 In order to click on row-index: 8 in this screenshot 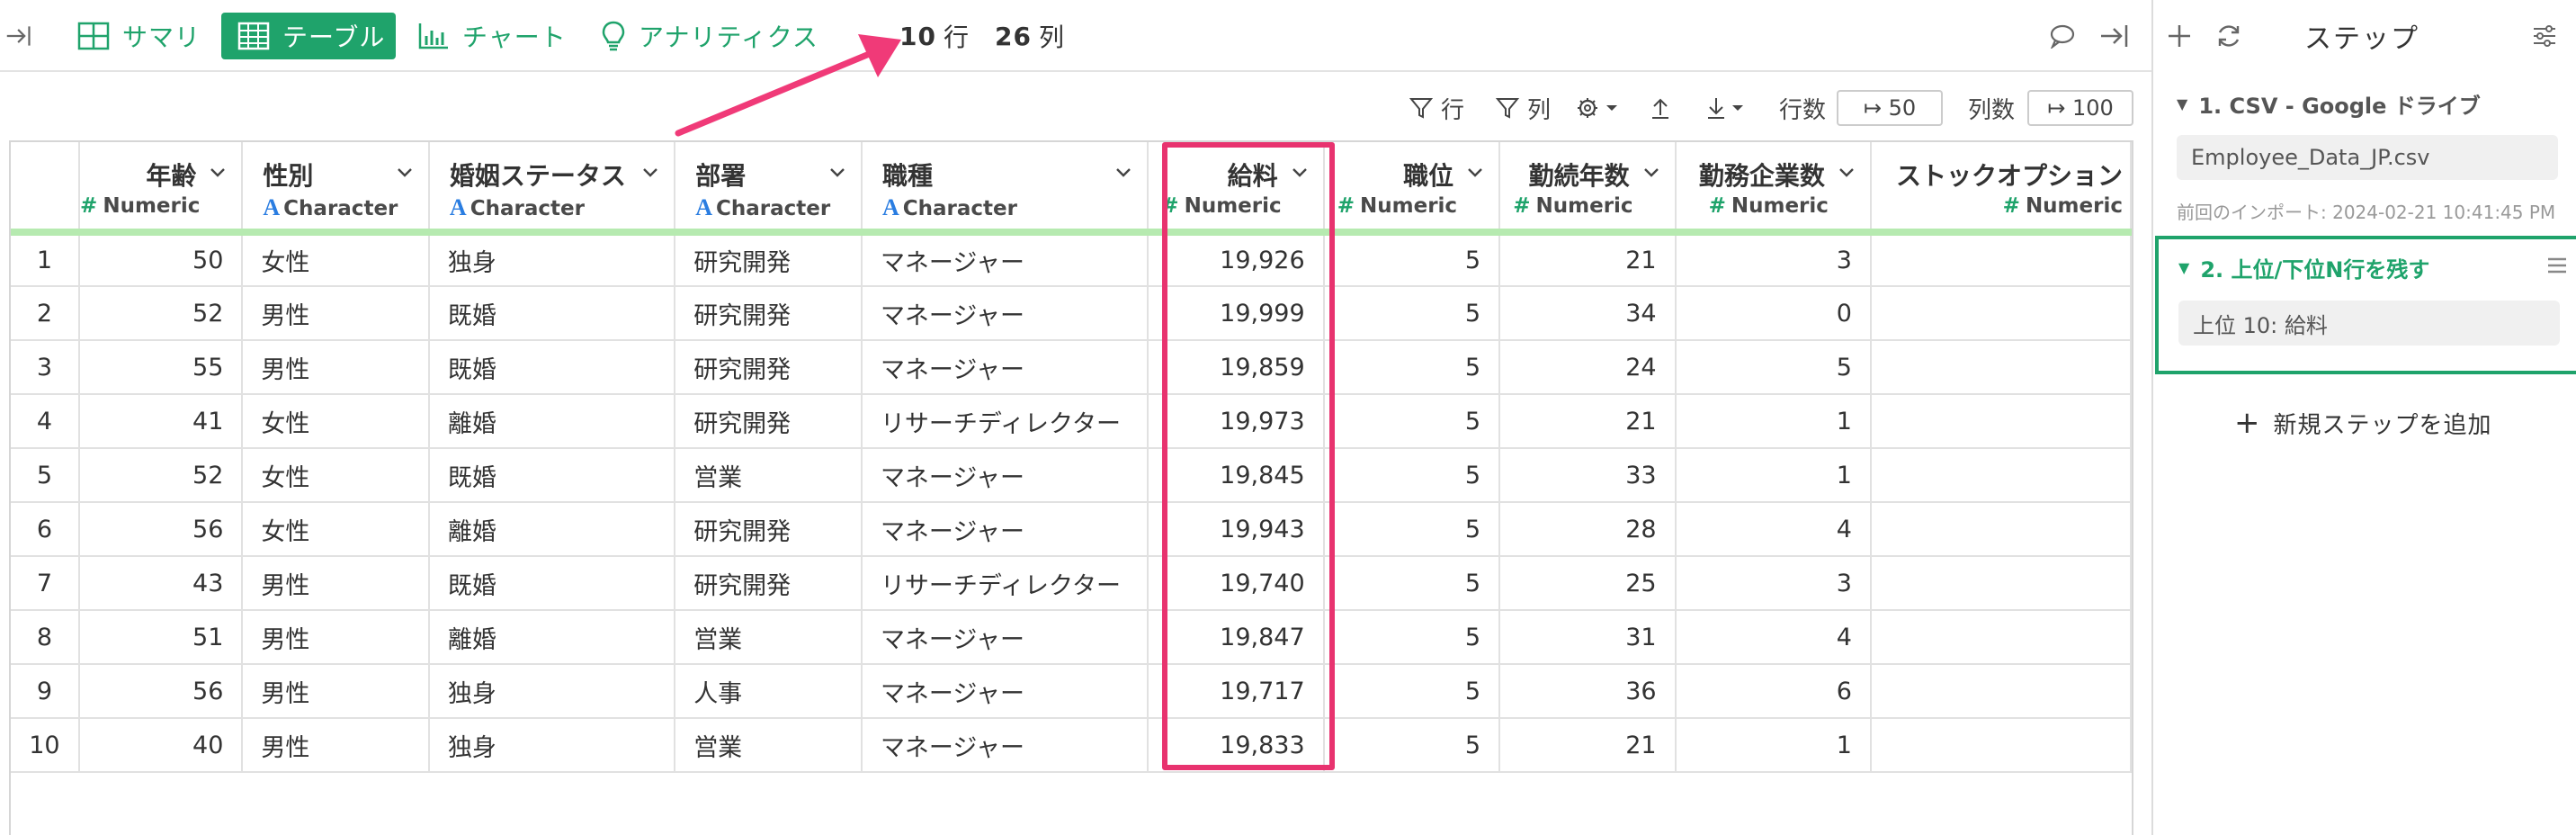, I will do `click(45, 637)`.